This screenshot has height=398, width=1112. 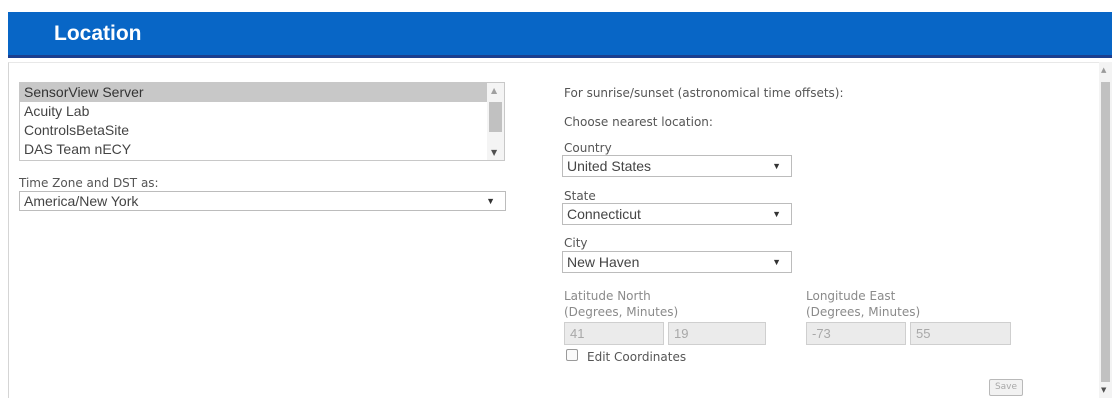 What do you see at coordinates (677, 214) in the screenshot?
I see `state-select: Connecticut ▼` at bounding box center [677, 214].